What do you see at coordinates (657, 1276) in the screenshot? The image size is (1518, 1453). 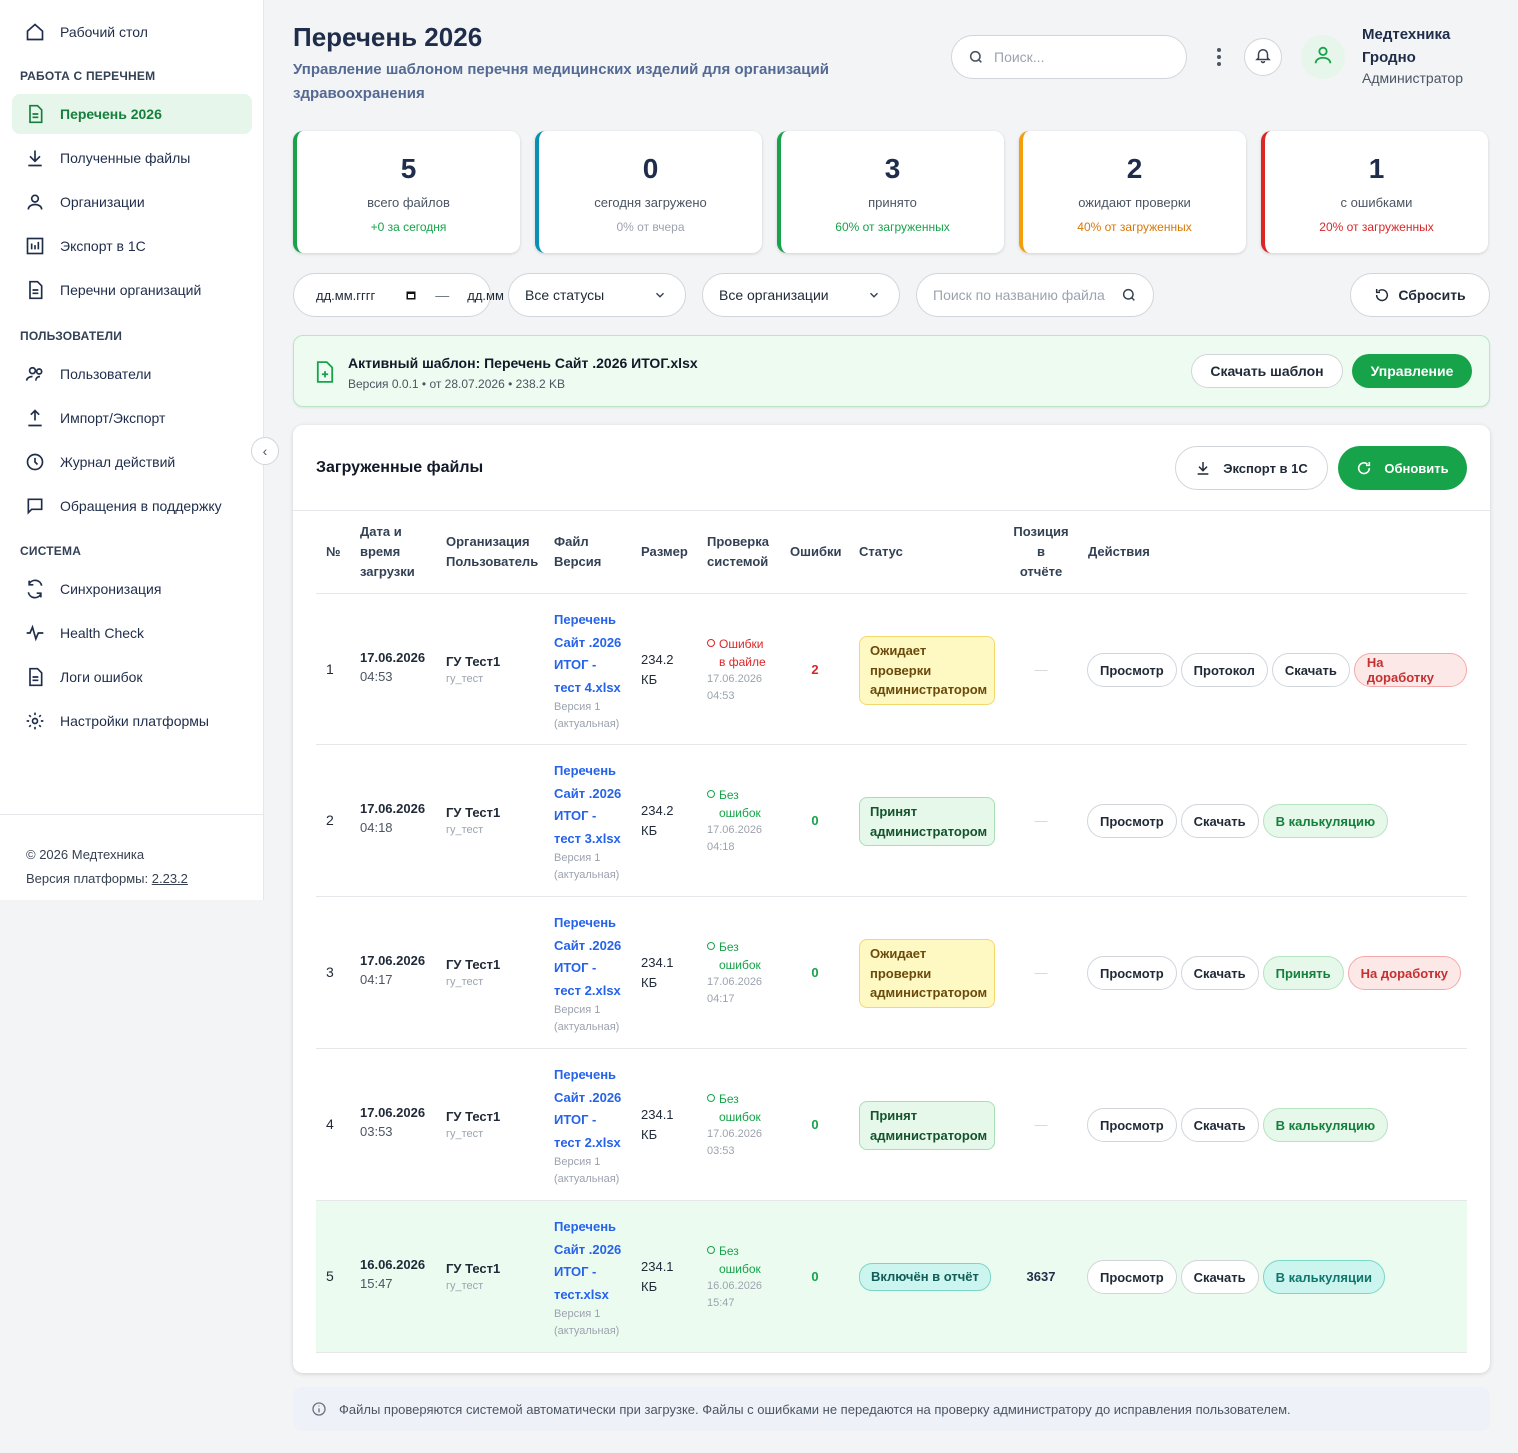 I see `file-size: 234.1 КБ` at bounding box center [657, 1276].